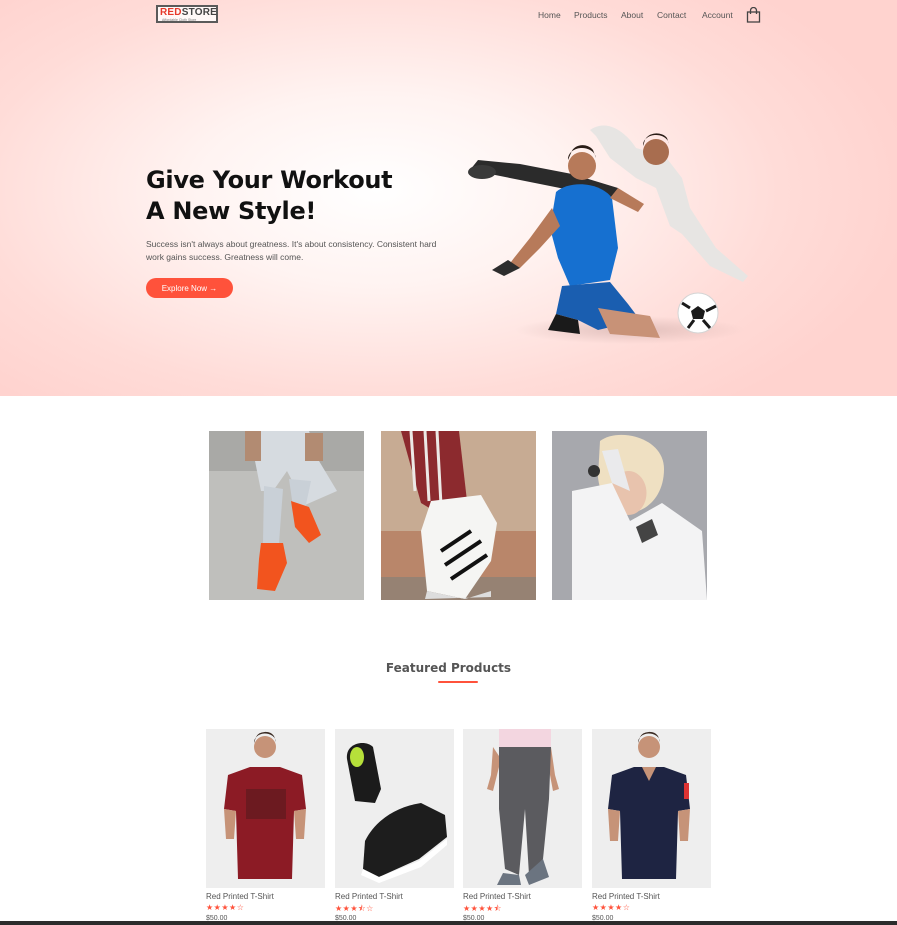 This screenshot has height=925, width=897. Describe the element at coordinates (448, 923) in the screenshot. I see `window-bottom-edge` at that location.